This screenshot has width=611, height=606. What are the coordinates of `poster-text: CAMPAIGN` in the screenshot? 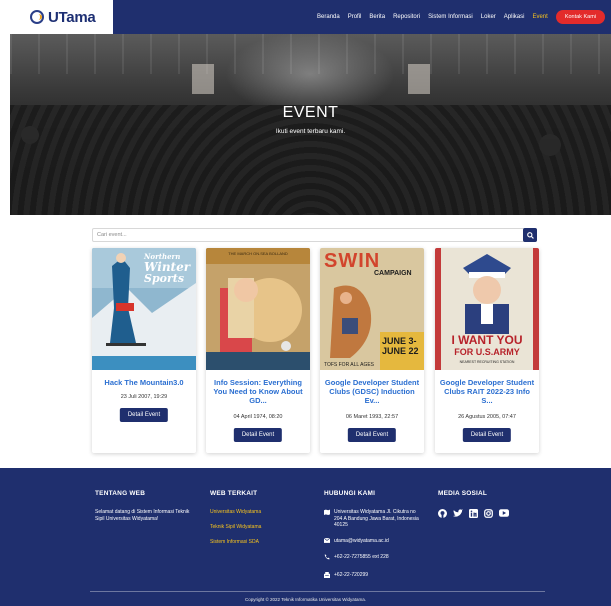 It's located at (393, 273).